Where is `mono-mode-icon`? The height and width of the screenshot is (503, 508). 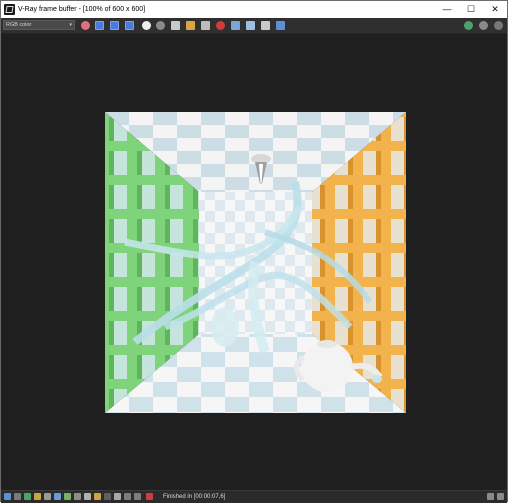
mono-mode-icon is located at coordinates (160, 25).